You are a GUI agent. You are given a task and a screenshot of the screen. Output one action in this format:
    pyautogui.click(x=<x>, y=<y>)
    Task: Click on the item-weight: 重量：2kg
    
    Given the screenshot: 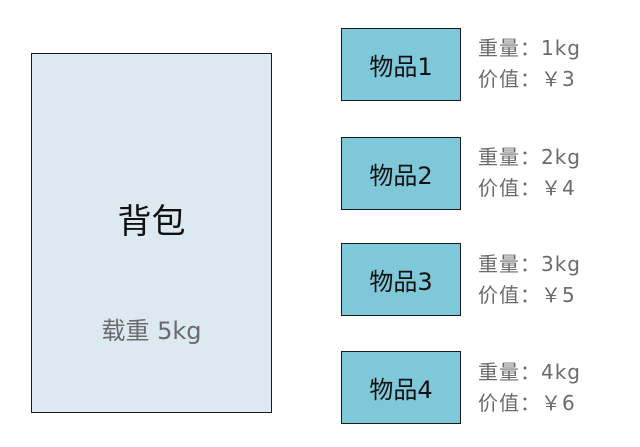 What is the action you would take?
    pyautogui.click(x=530, y=157)
    